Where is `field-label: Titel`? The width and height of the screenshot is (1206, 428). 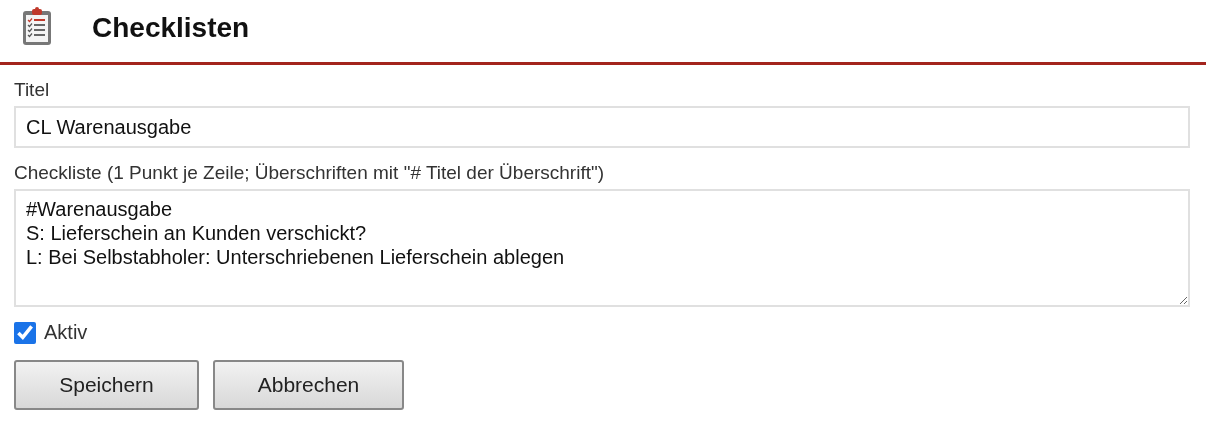 field-label: Titel is located at coordinates (32, 90).